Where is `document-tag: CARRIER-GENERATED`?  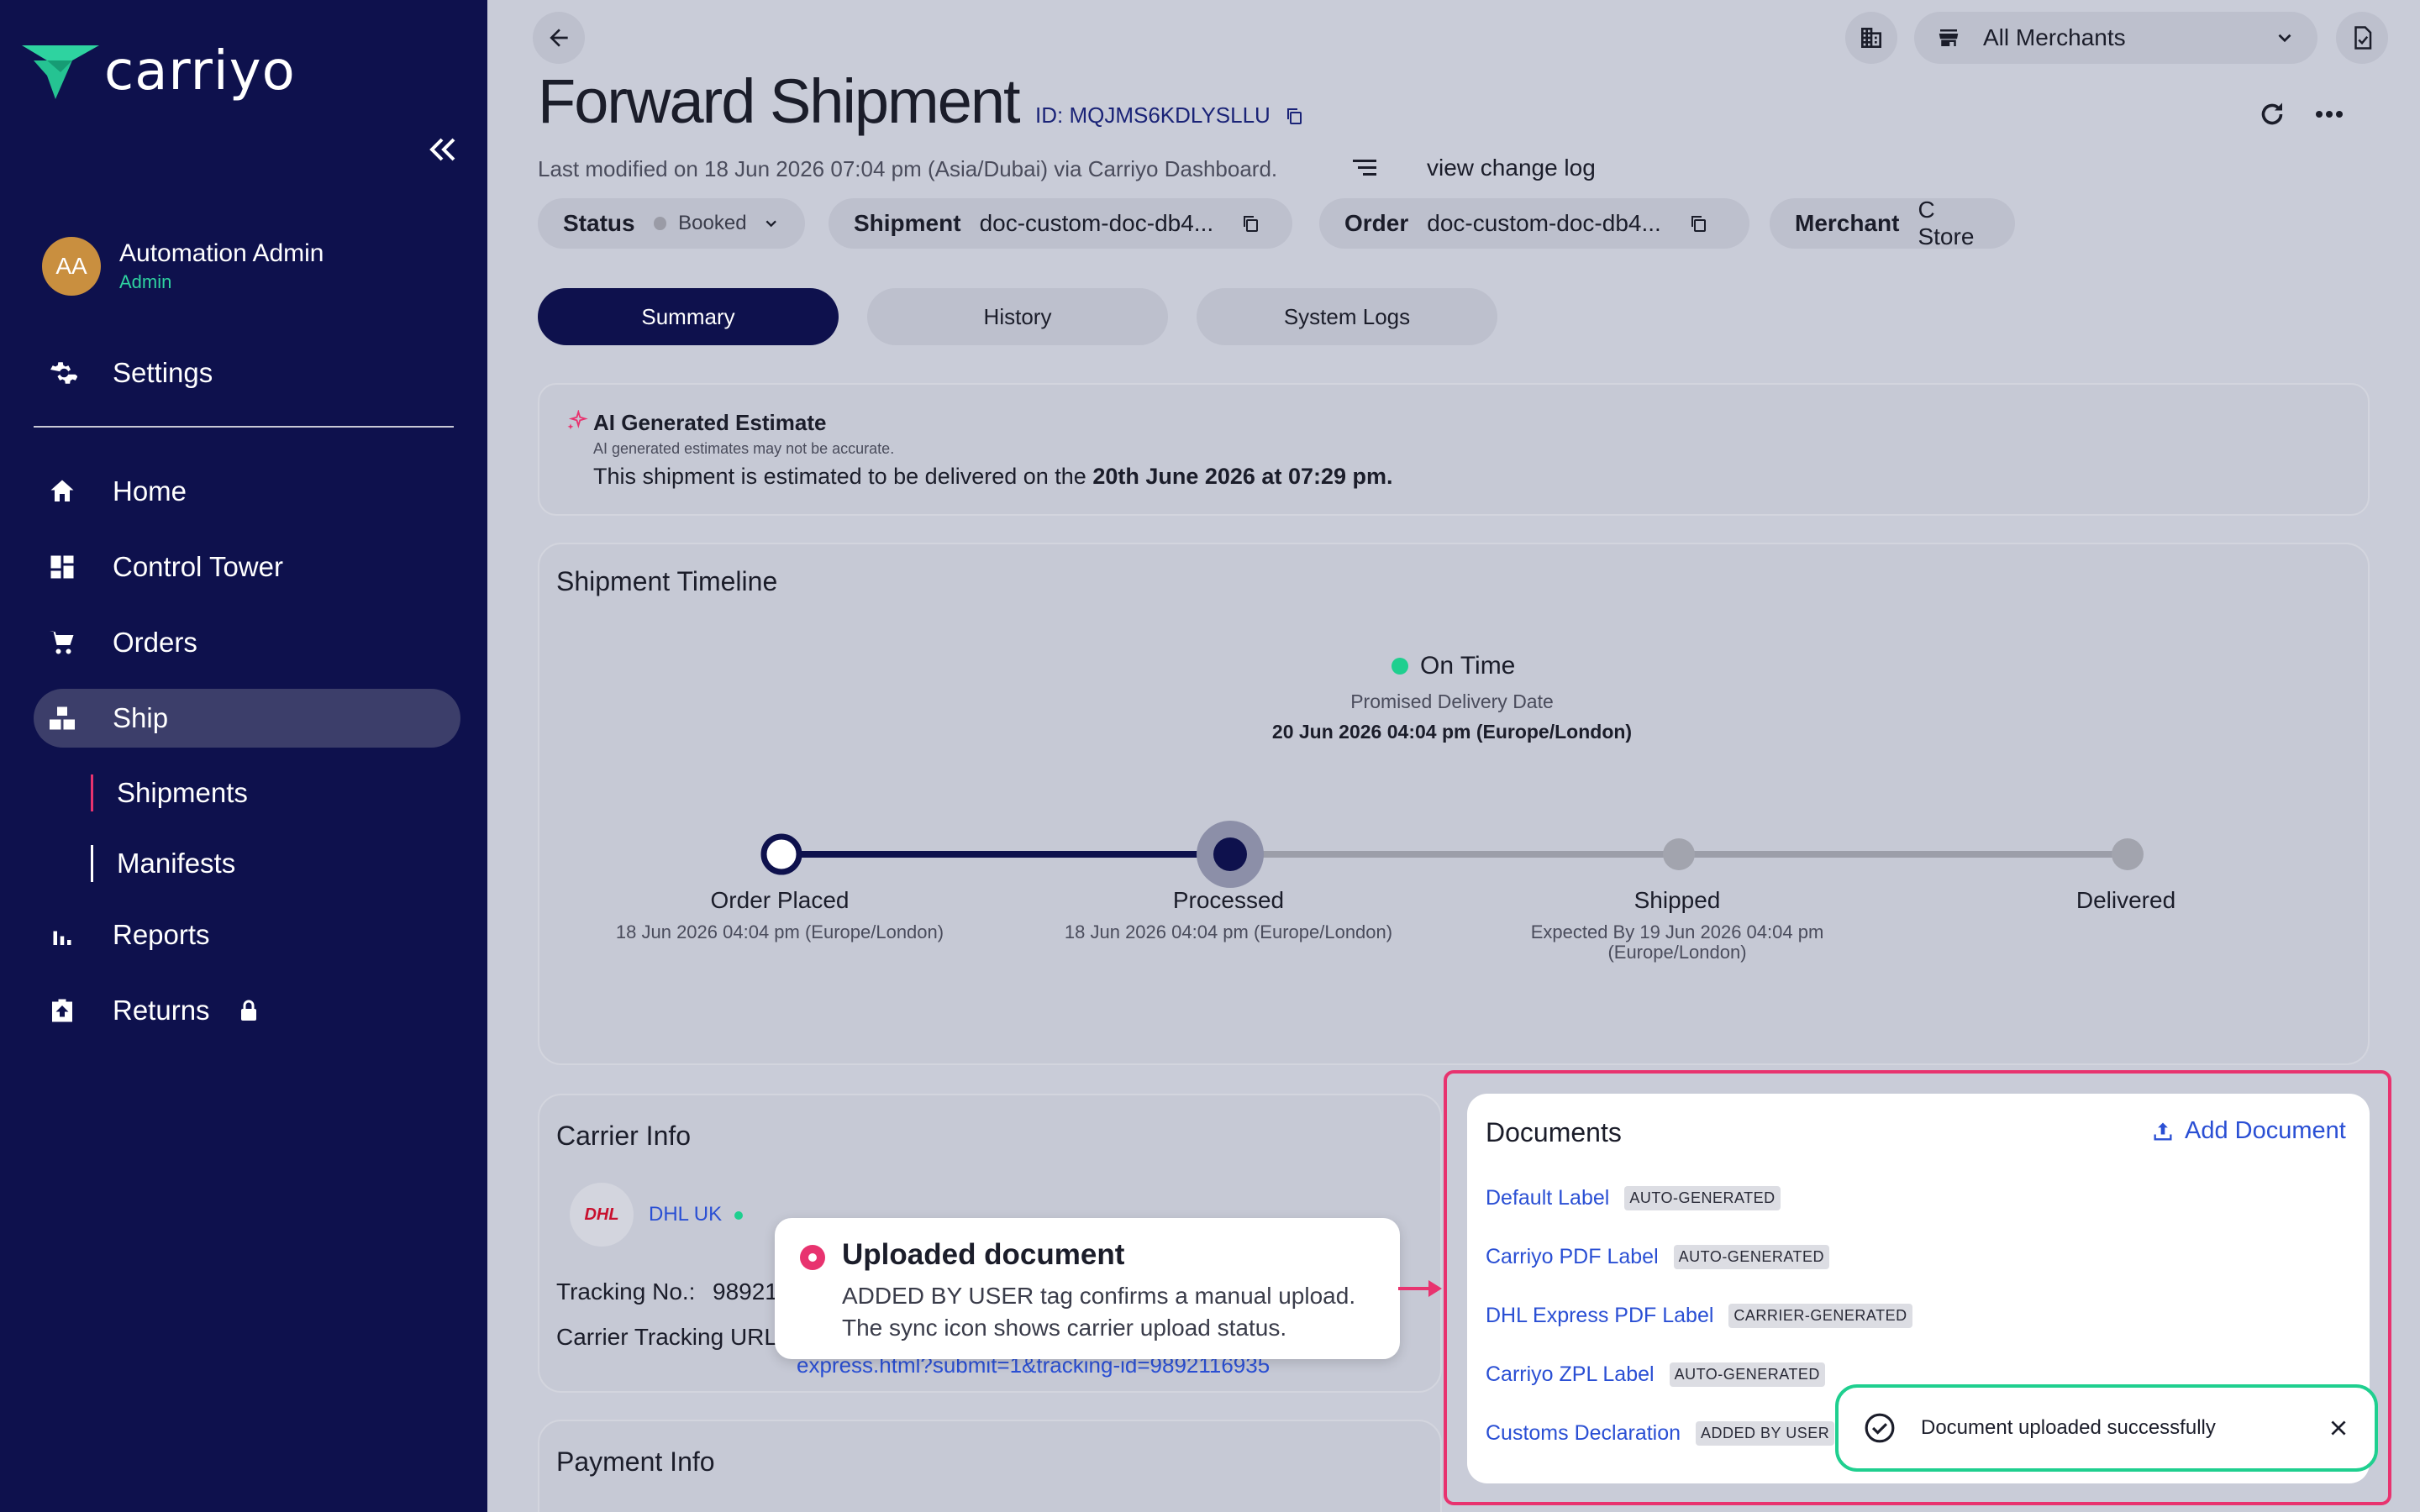 document-tag: CARRIER-GENERATED is located at coordinates (1820, 1316).